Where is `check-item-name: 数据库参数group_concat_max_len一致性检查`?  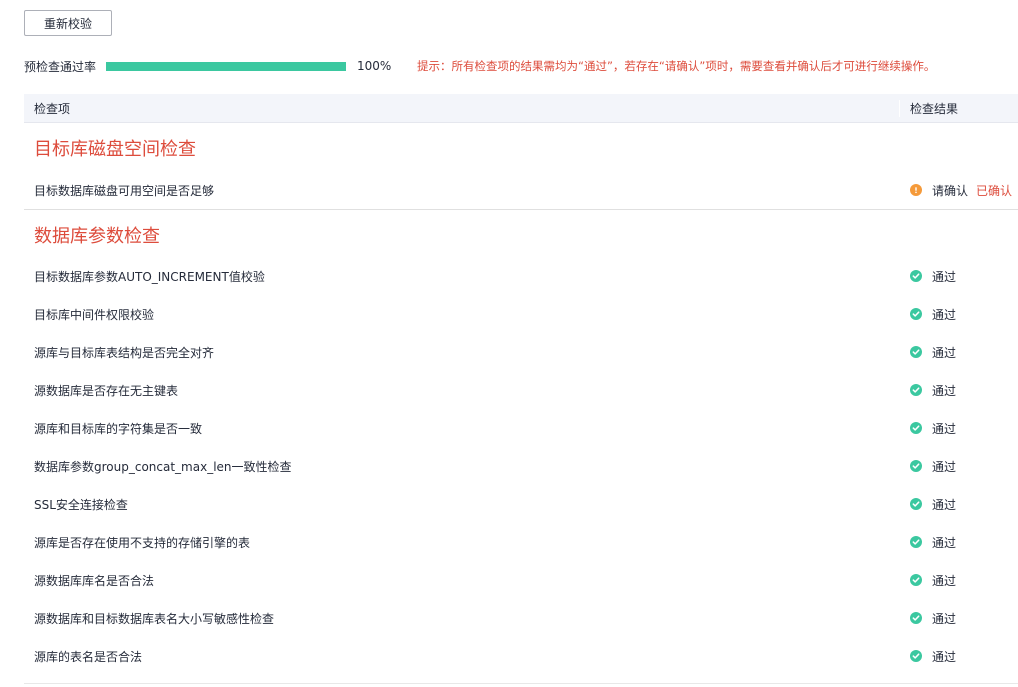
check-item-name: 数据库参数group_concat_max_len一致性检查 is located at coordinates (163, 466).